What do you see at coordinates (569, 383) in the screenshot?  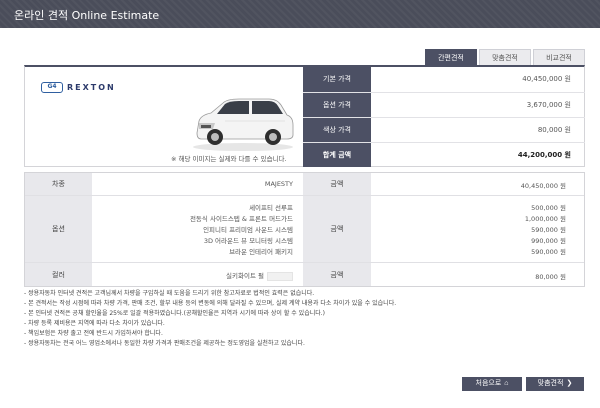 I see `chevron-right-icon: ❯` at bounding box center [569, 383].